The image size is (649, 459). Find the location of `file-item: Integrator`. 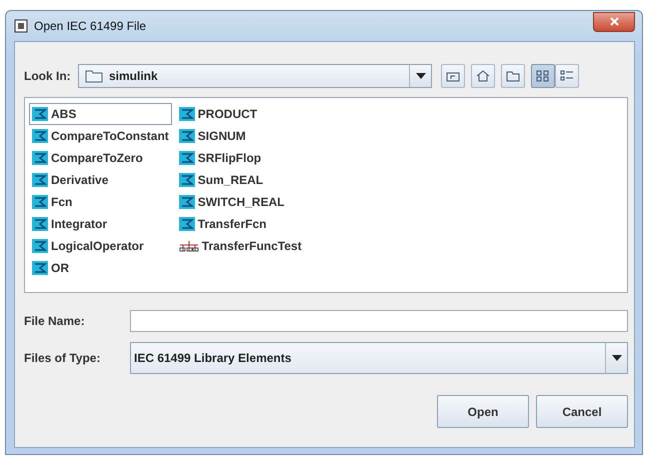

file-item: Integrator is located at coordinates (100, 224).